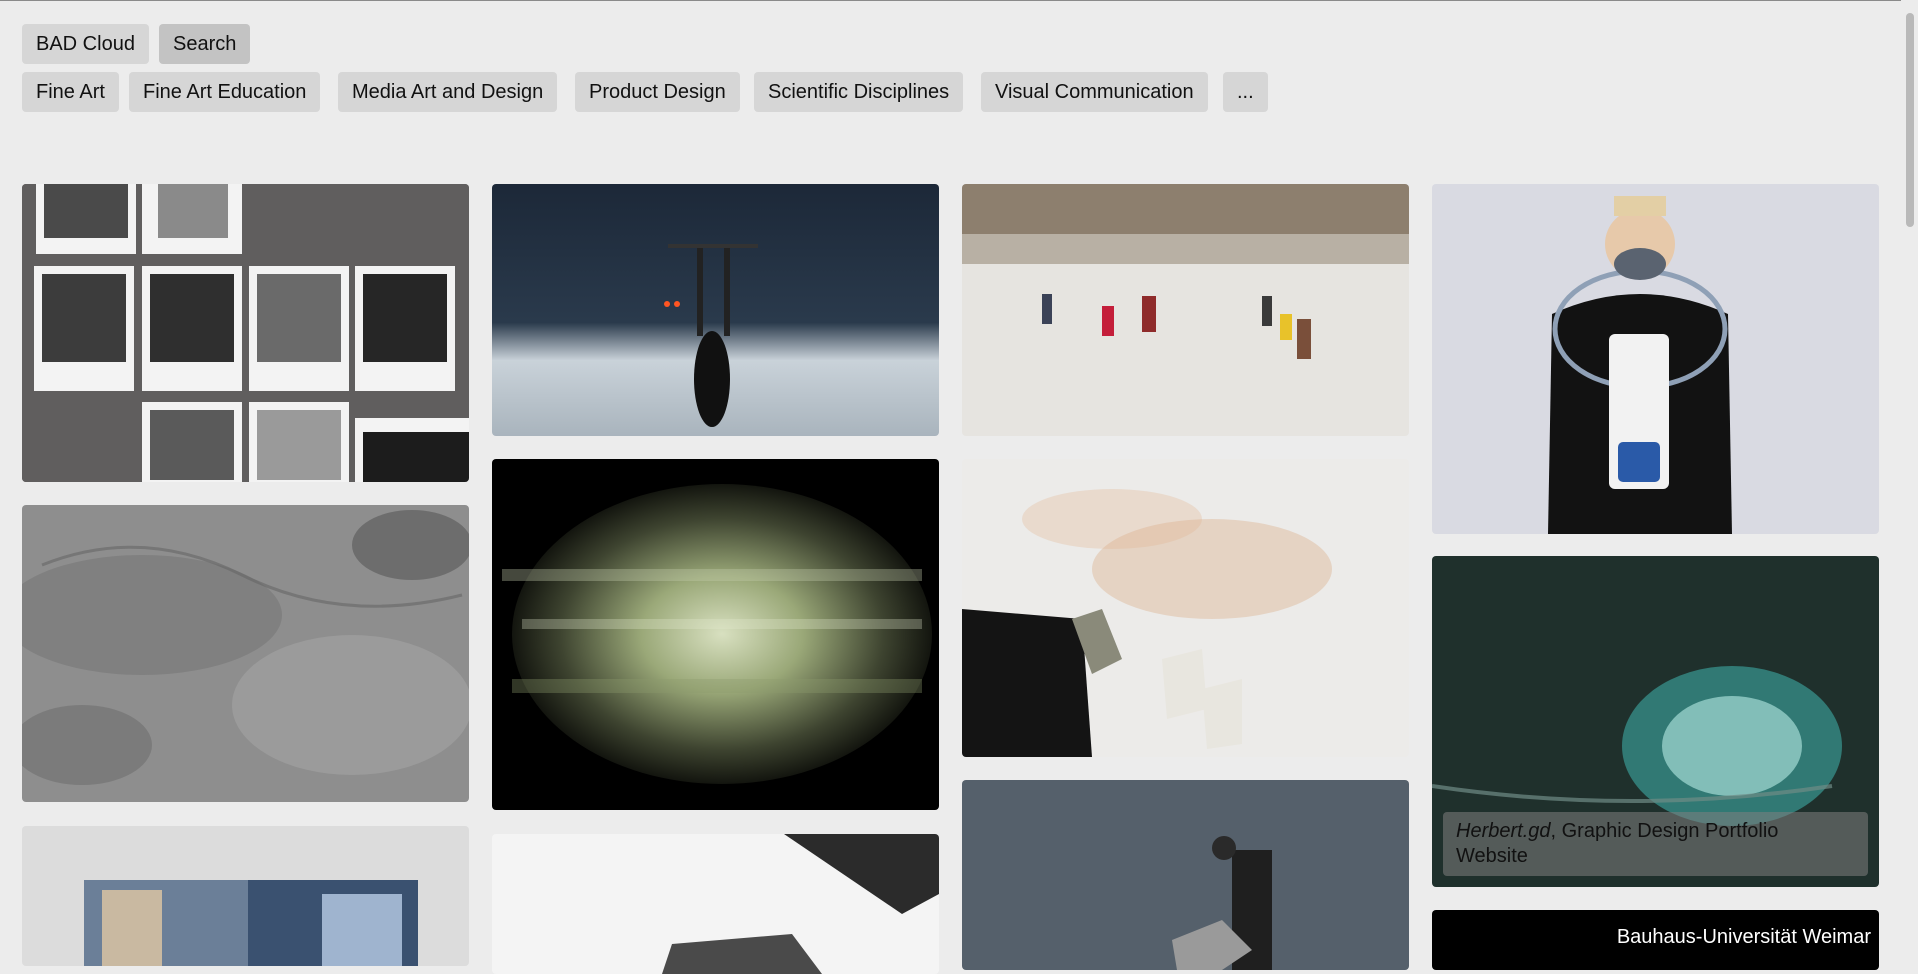  Describe the element at coordinates (225, 92) in the screenshot. I see `category-fine-art-education: Fine Art Education` at that location.